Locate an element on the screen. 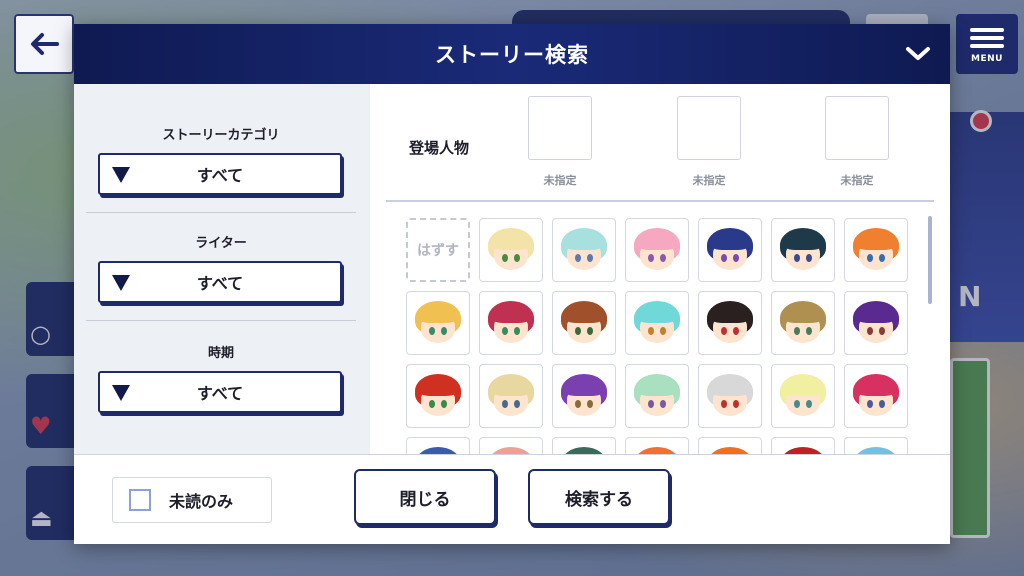  period-filter: 時期 すべて is located at coordinates (221, 377).